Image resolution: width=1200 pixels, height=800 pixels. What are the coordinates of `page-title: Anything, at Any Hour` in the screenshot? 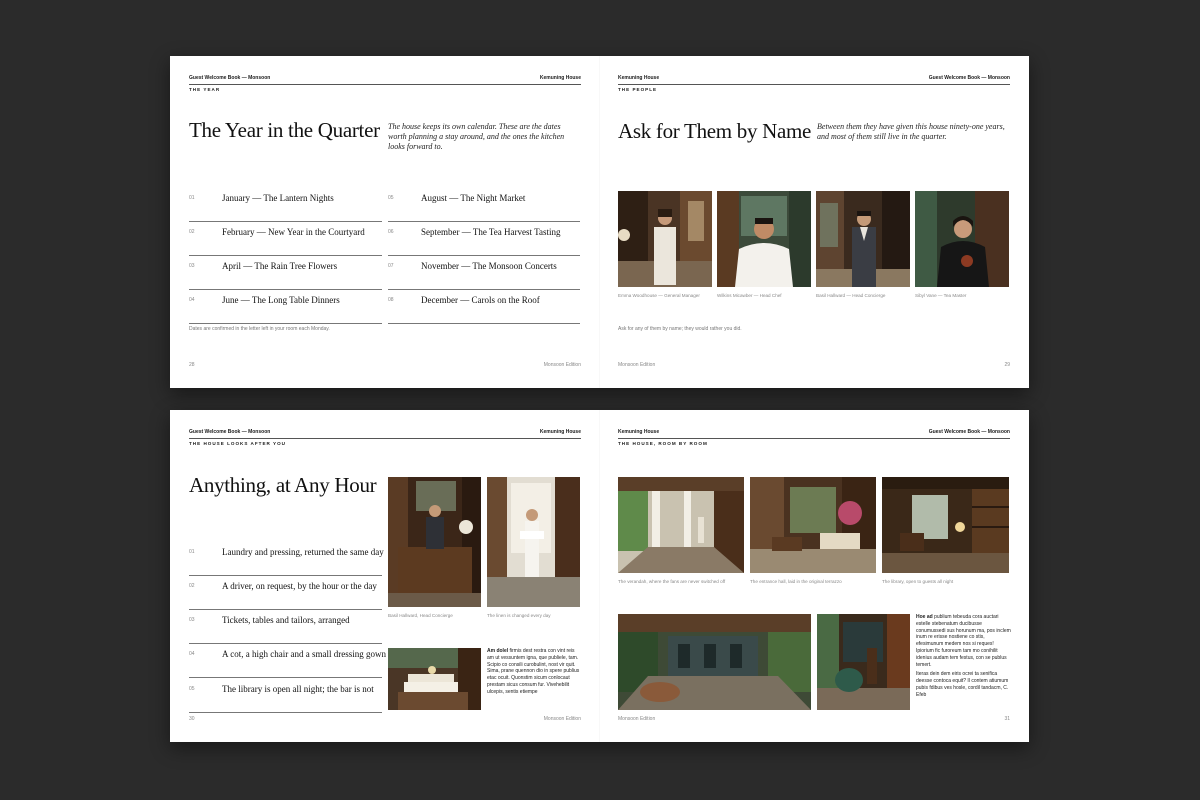 It's located at (283, 485).